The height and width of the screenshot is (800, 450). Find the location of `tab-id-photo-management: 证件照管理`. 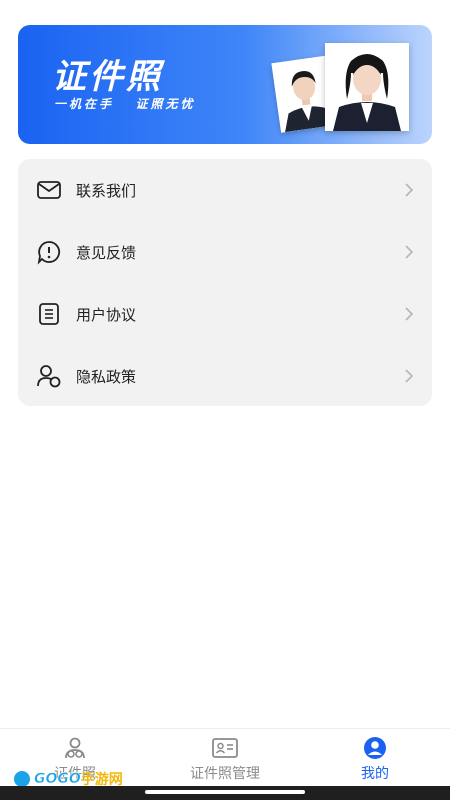

tab-id-photo-management: 证件照管理 is located at coordinates (225, 758).